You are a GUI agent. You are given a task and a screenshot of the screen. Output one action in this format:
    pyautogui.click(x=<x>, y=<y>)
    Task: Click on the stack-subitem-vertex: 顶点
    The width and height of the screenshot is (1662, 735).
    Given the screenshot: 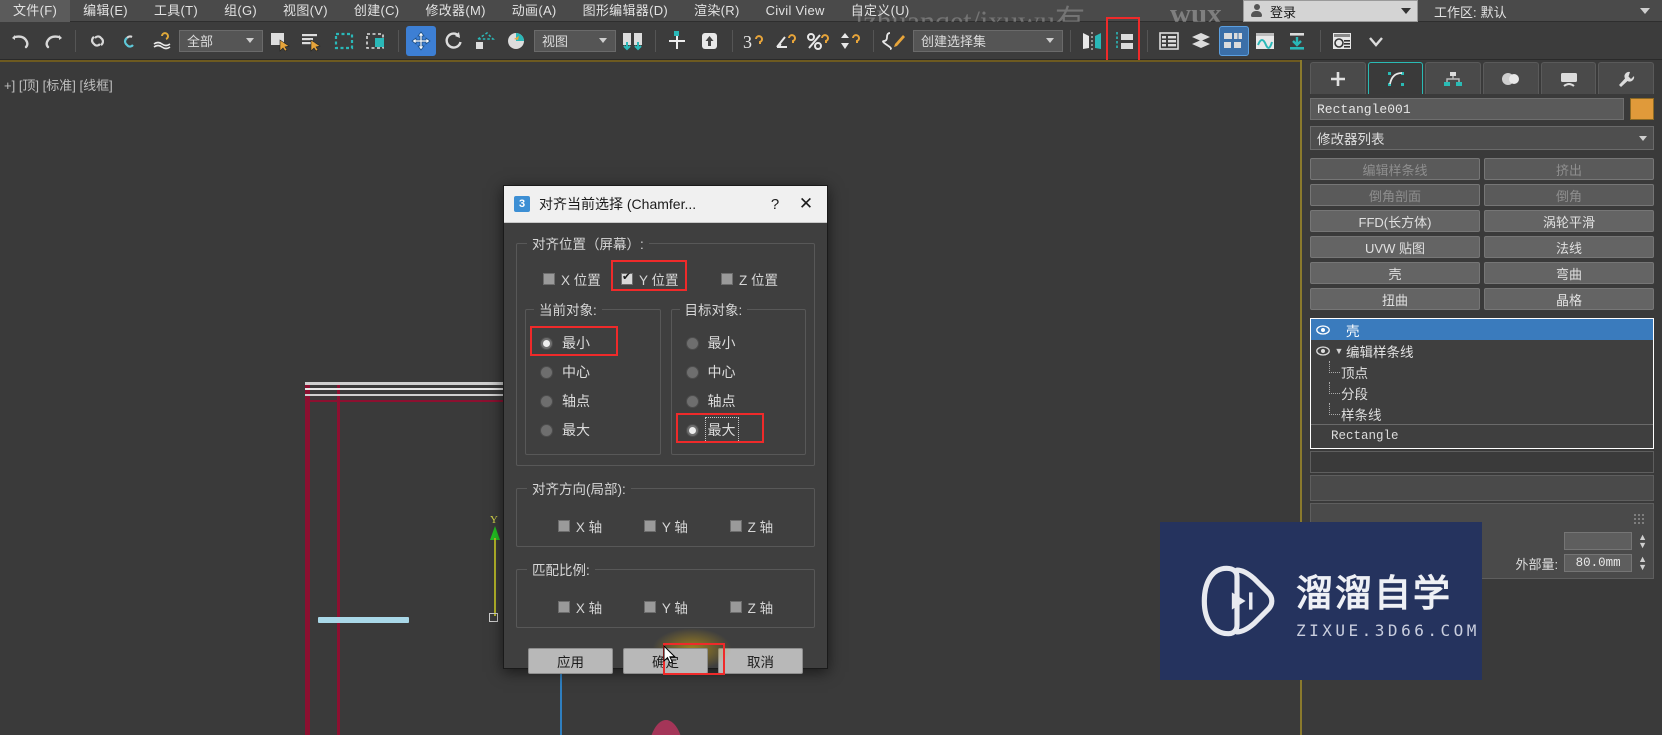 What is the action you would take?
    pyautogui.click(x=1482, y=371)
    